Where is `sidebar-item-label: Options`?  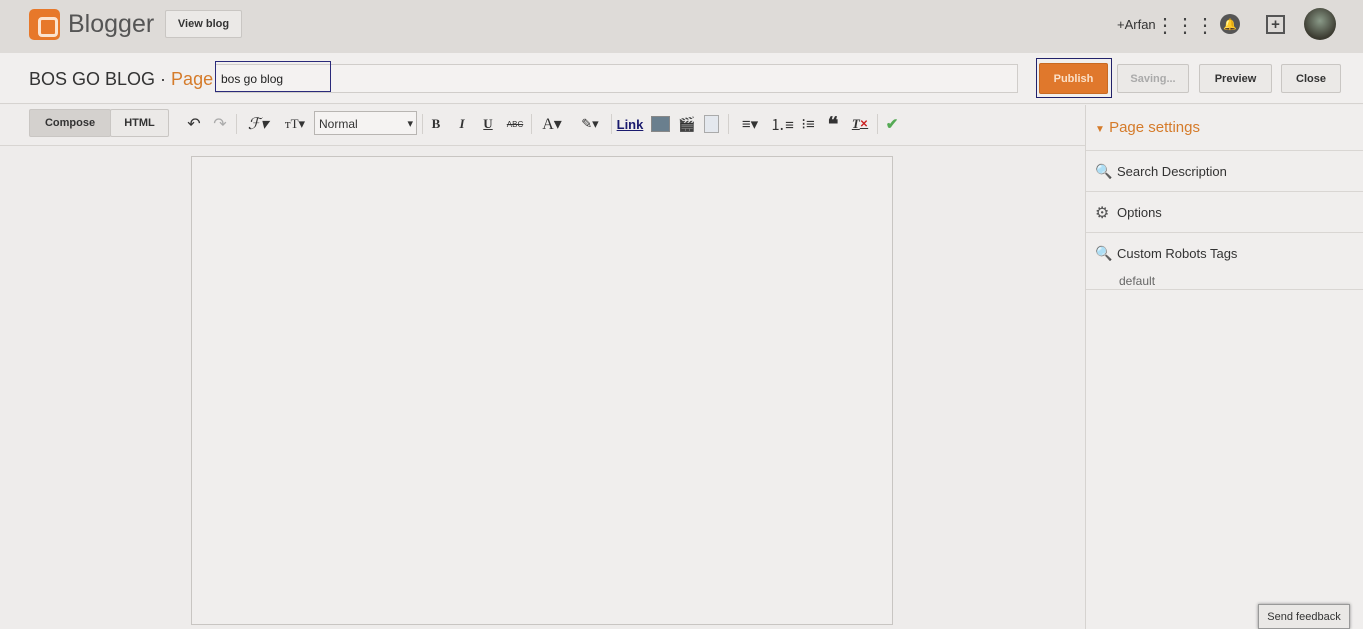
sidebar-item-label: Options is located at coordinates (1139, 212).